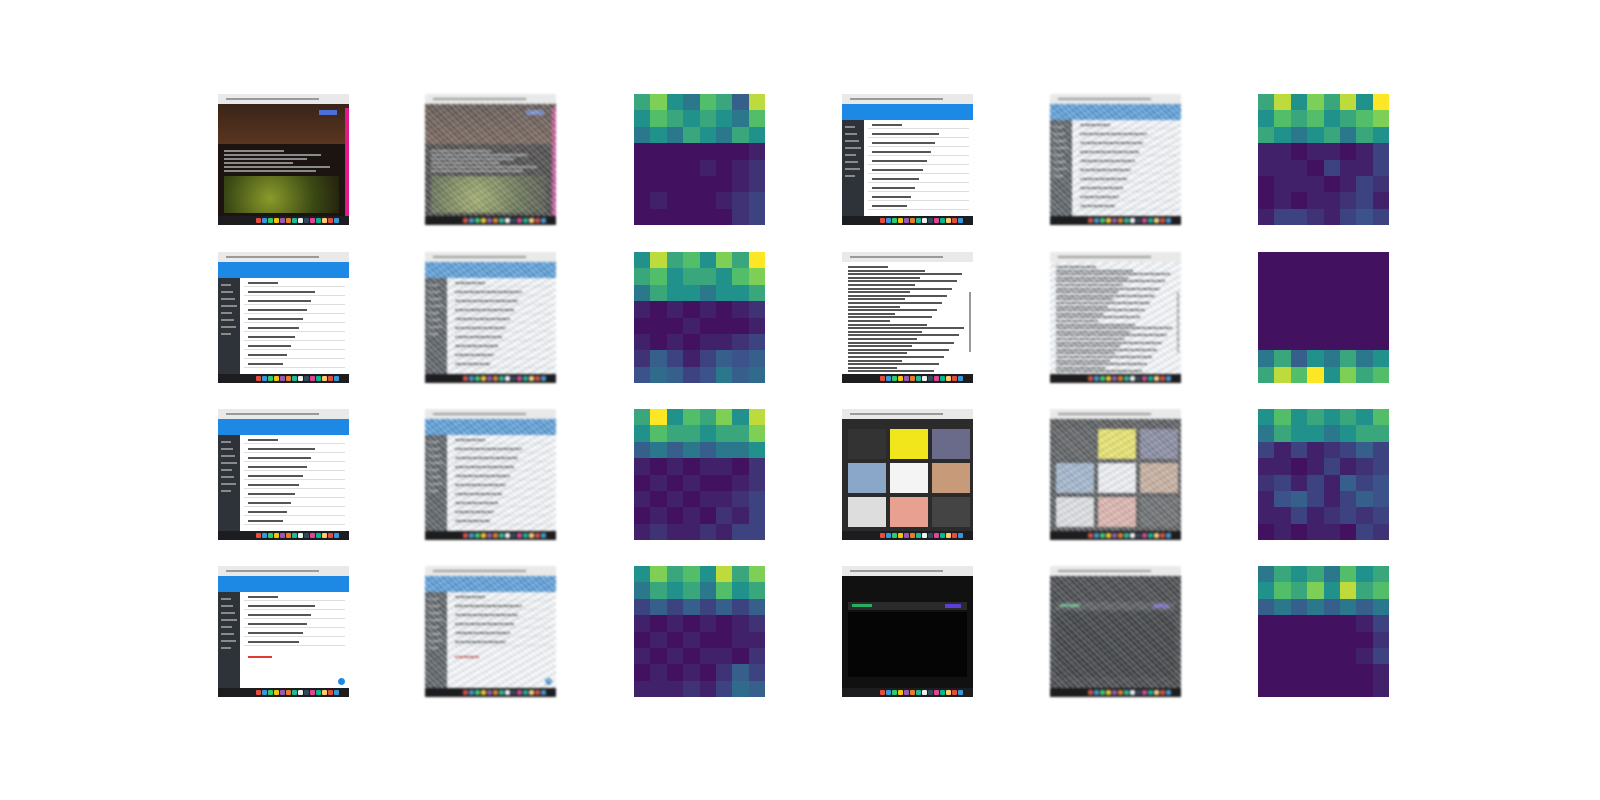 This screenshot has height=800, width=1600. I want to click on purple-button, so click(953, 606).